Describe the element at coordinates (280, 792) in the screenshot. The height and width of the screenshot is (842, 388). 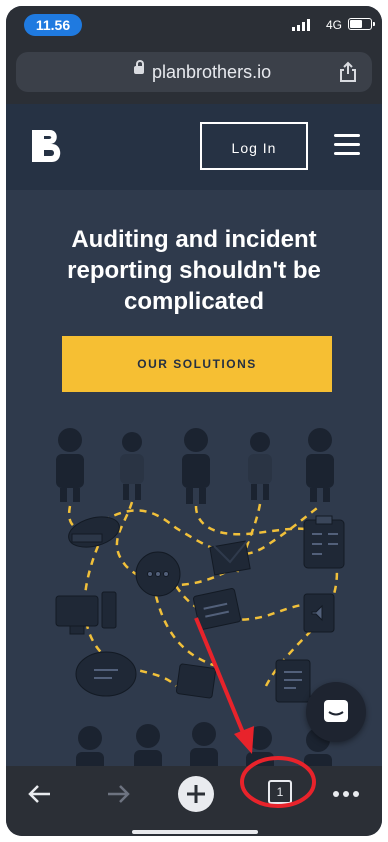
I see `tab-switcher-button: 1` at that location.